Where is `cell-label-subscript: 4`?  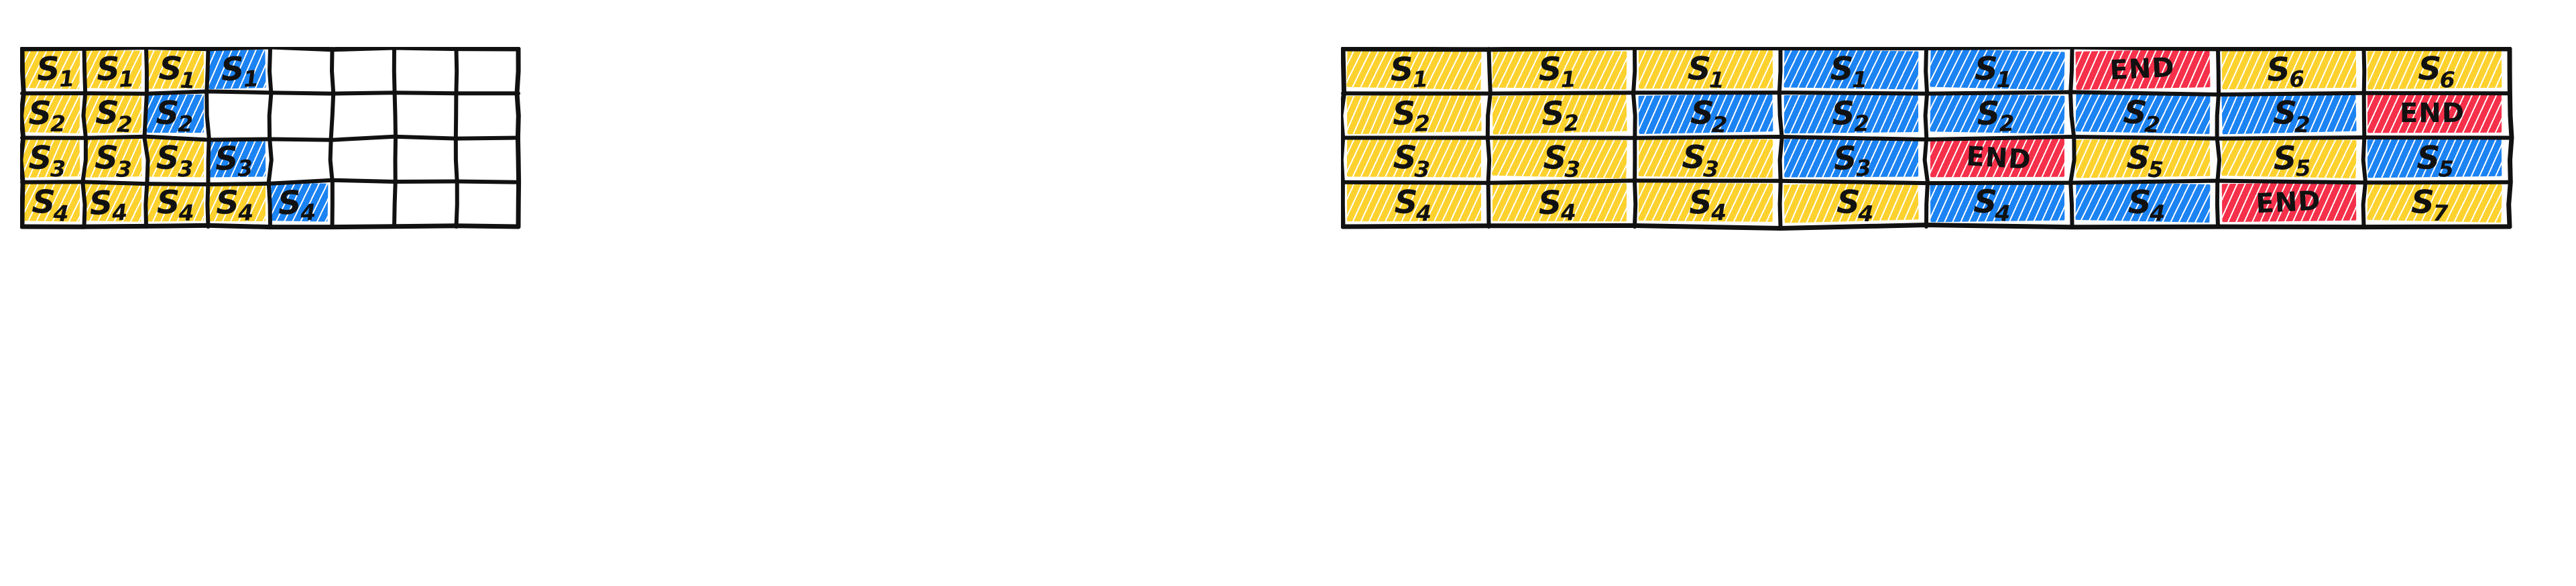
cell-label-subscript: 4 is located at coordinates (1568, 211).